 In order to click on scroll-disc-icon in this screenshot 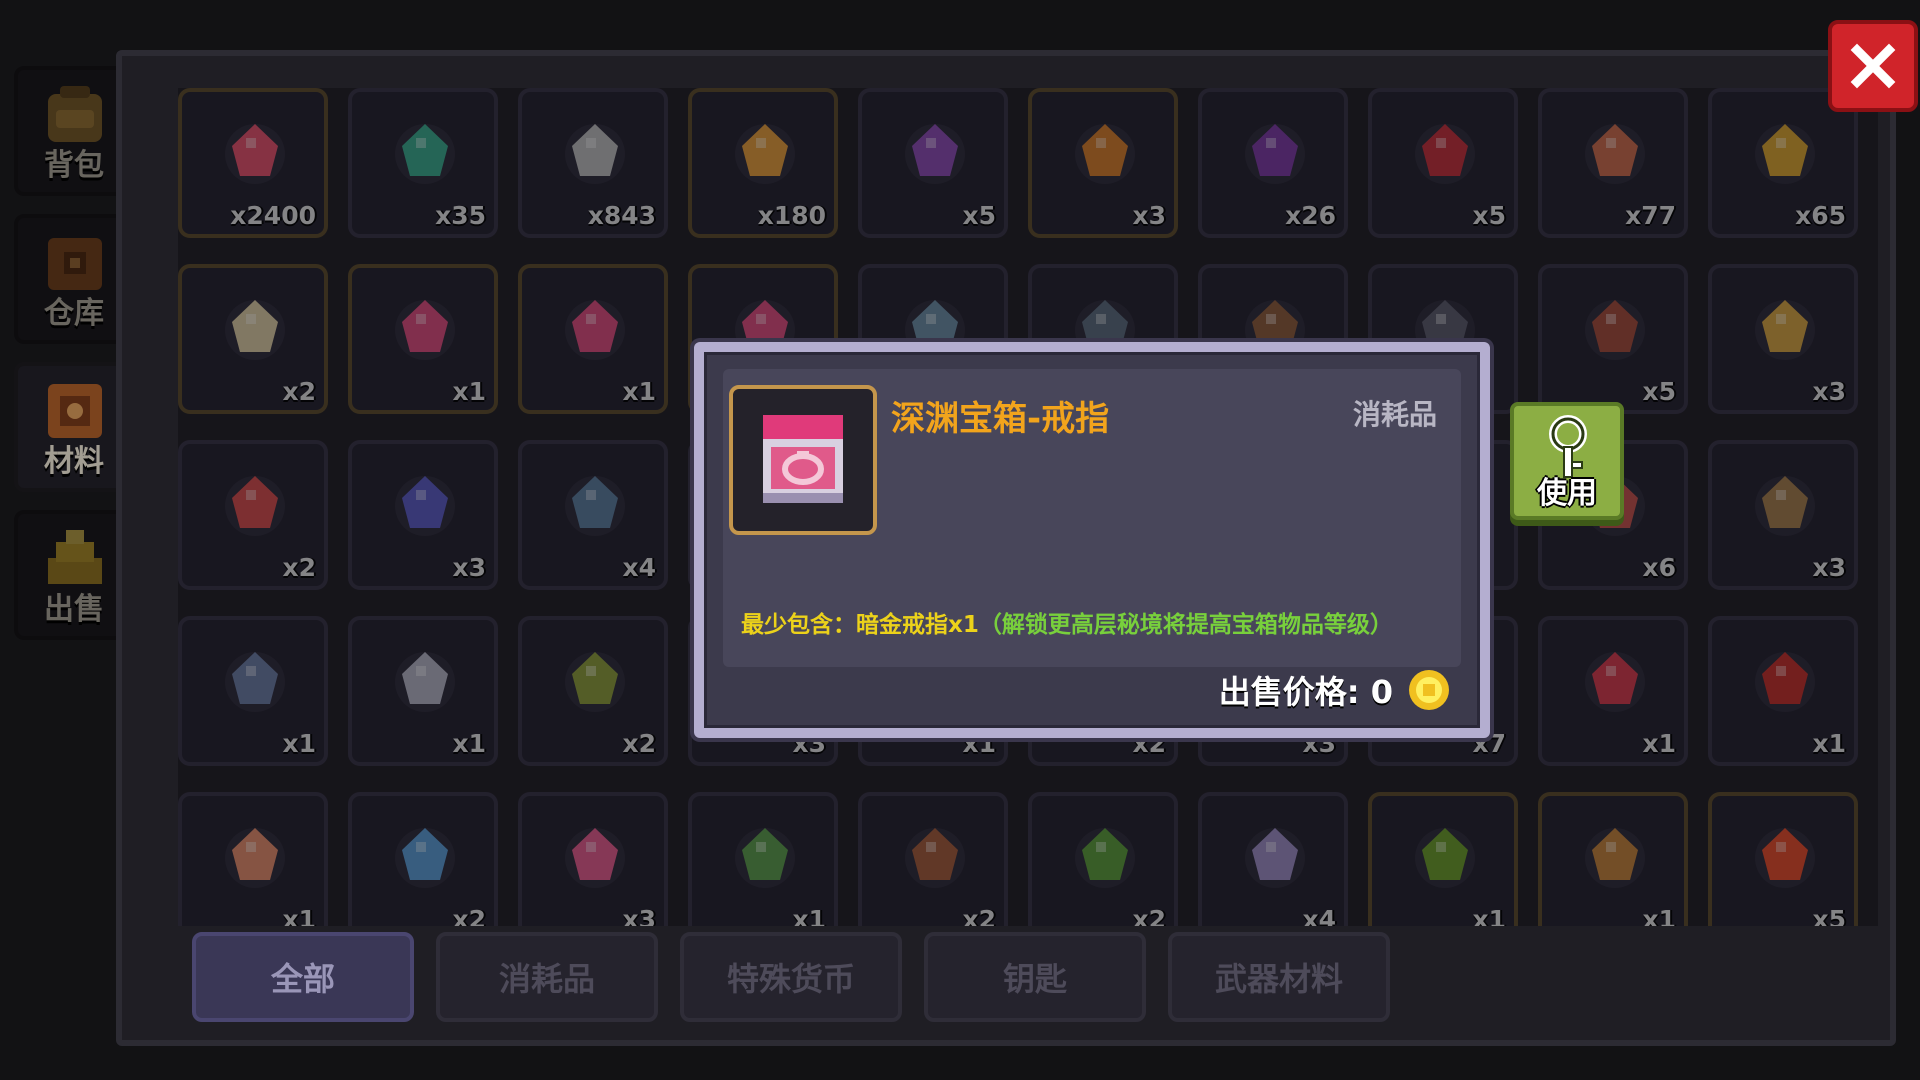, I will do `click(1615, 154)`.